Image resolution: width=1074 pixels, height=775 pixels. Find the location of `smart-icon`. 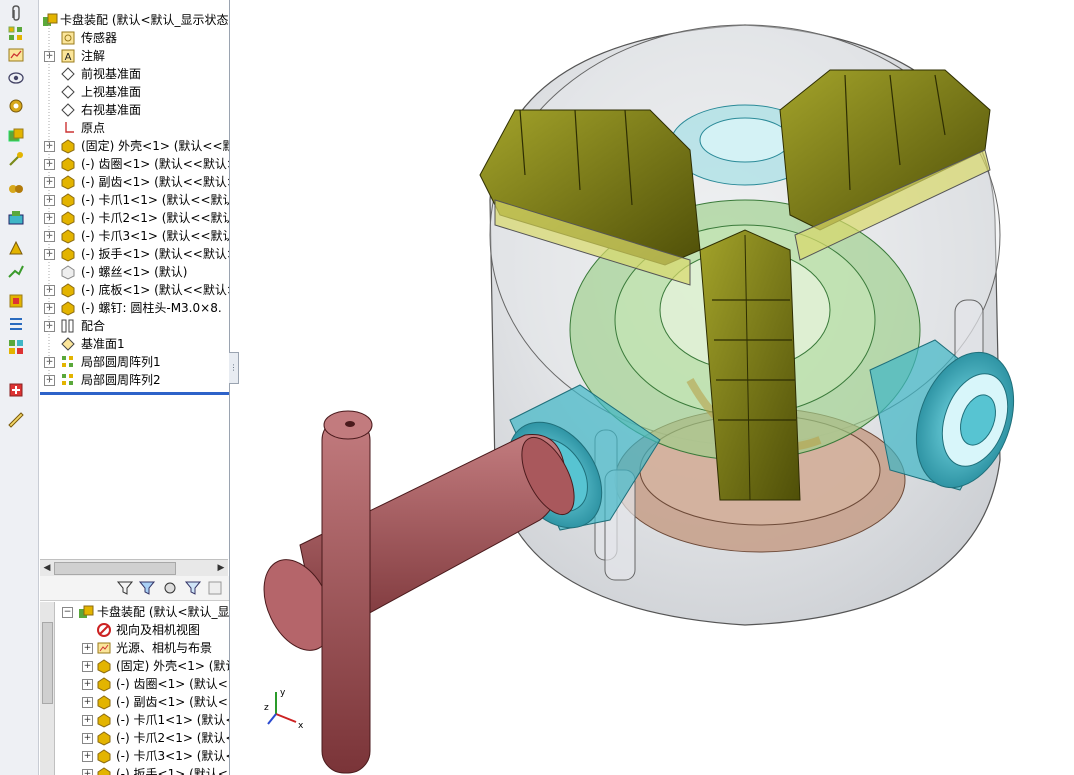

smart-icon is located at coordinates (16, 248).